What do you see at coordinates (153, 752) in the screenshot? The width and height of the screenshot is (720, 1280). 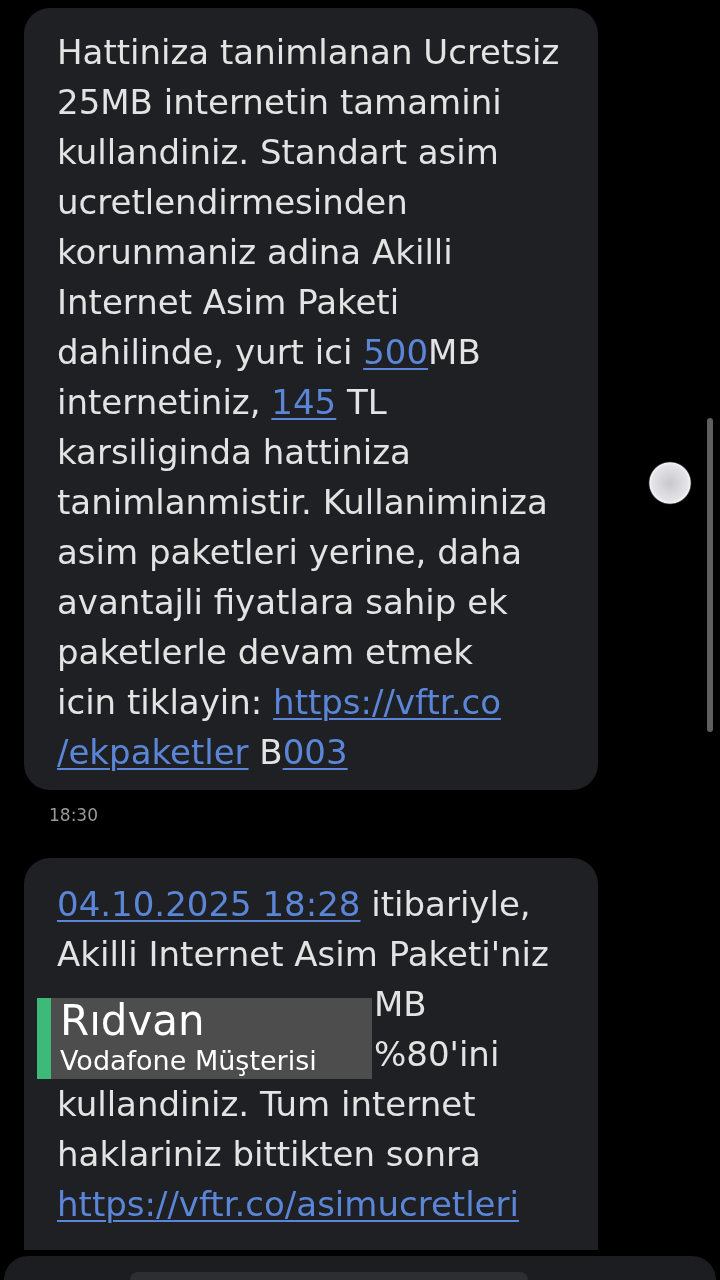 I see `link: /ekpaketler` at bounding box center [153, 752].